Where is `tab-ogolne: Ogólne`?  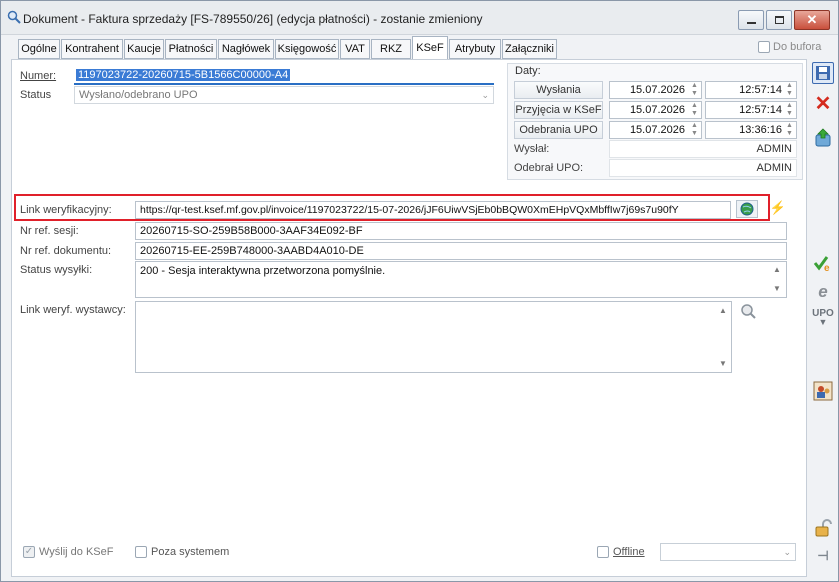 tab-ogolne: Ogólne is located at coordinates (39, 49).